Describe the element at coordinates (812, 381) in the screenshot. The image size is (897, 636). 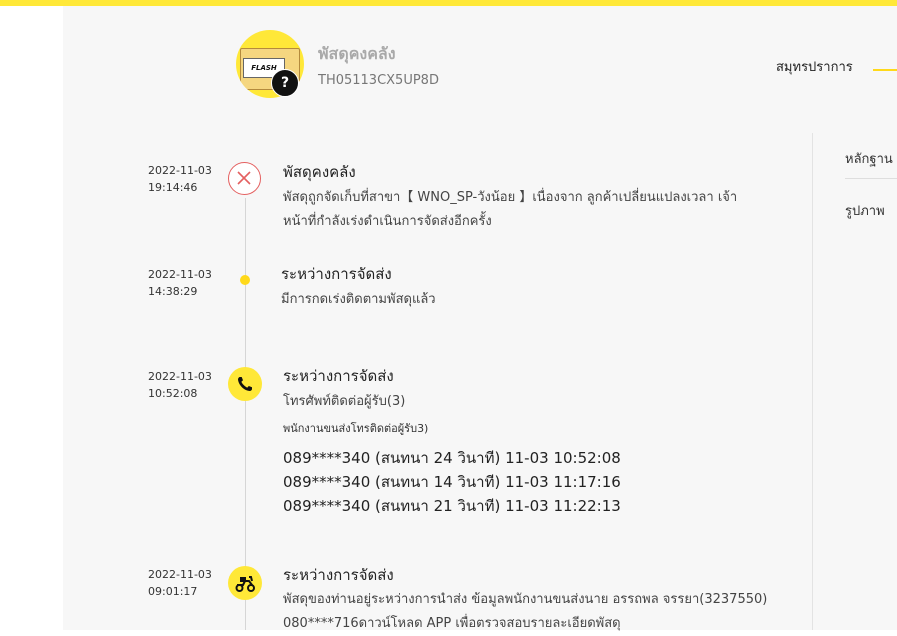
I see `column-divider` at that location.